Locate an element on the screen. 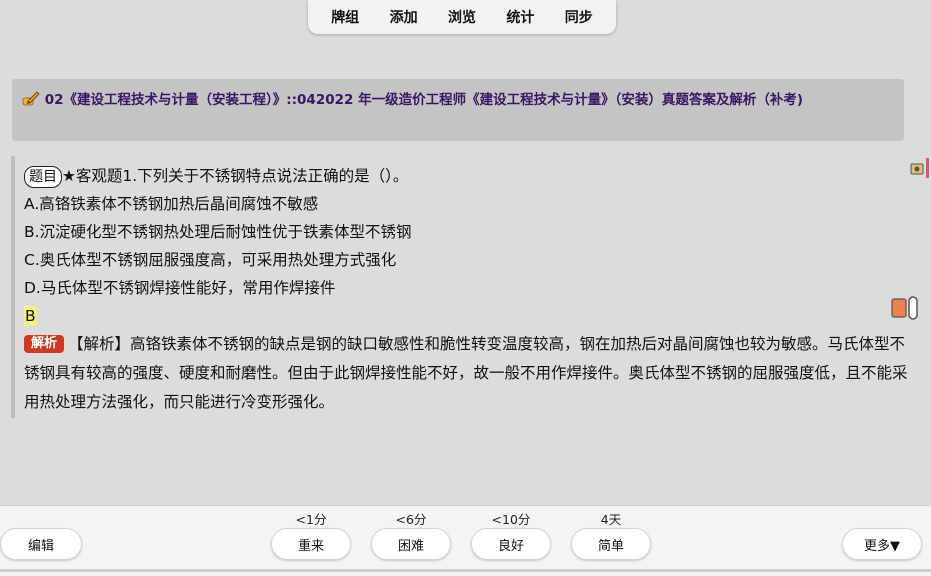 Image resolution: width=931 pixels, height=576 pixels. nav-stats: 统计 is located at coordinates (520, 17).